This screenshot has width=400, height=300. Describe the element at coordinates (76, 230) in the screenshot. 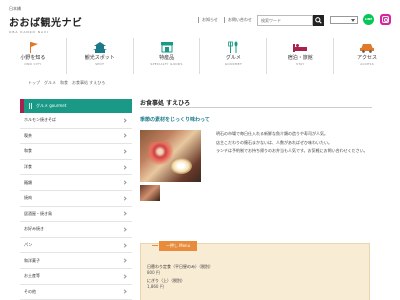

I see `sidebar-item: お好み焼き` at that location.